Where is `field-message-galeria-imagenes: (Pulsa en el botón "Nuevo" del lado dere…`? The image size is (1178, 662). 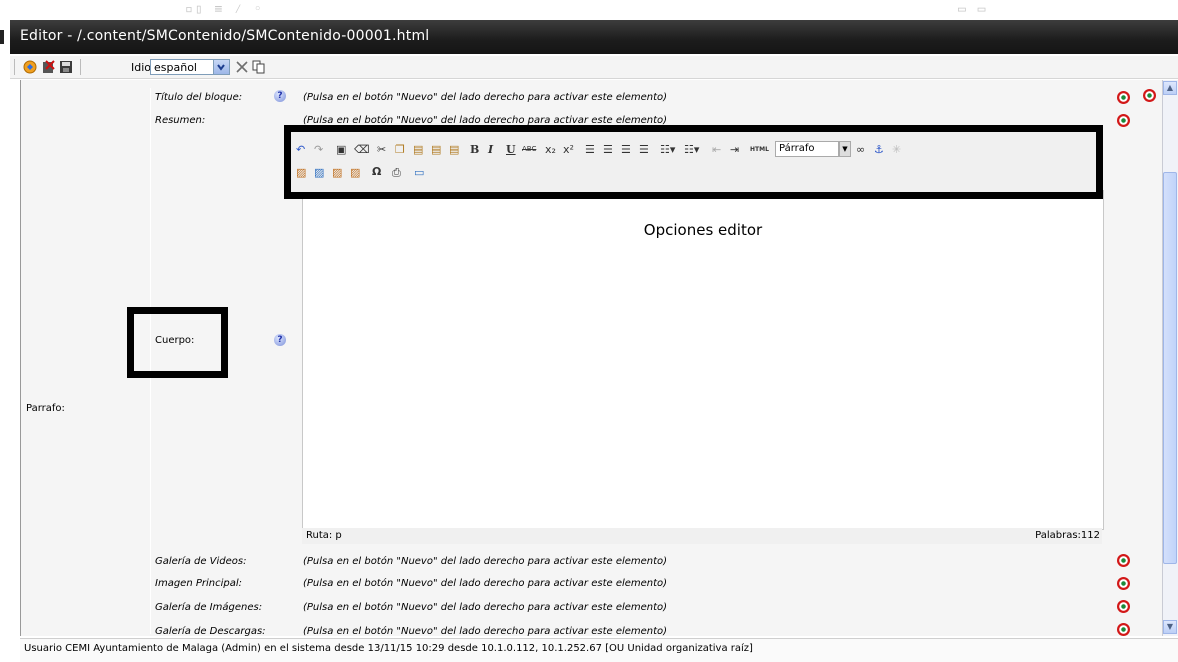 field-message-galeria-imagenes: (Pulsa en el botón "Nuevo" del lado dere… is located at coordinates (485, 607).